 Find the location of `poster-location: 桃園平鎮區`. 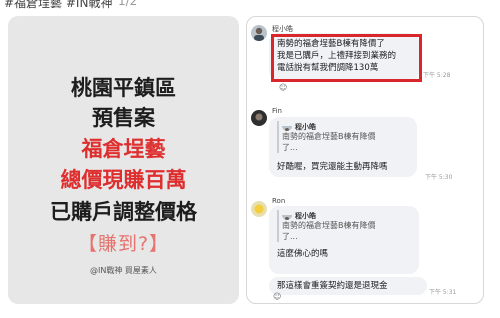

poster-location: 桃園平鎮區 is located at coordinates (123, 88).